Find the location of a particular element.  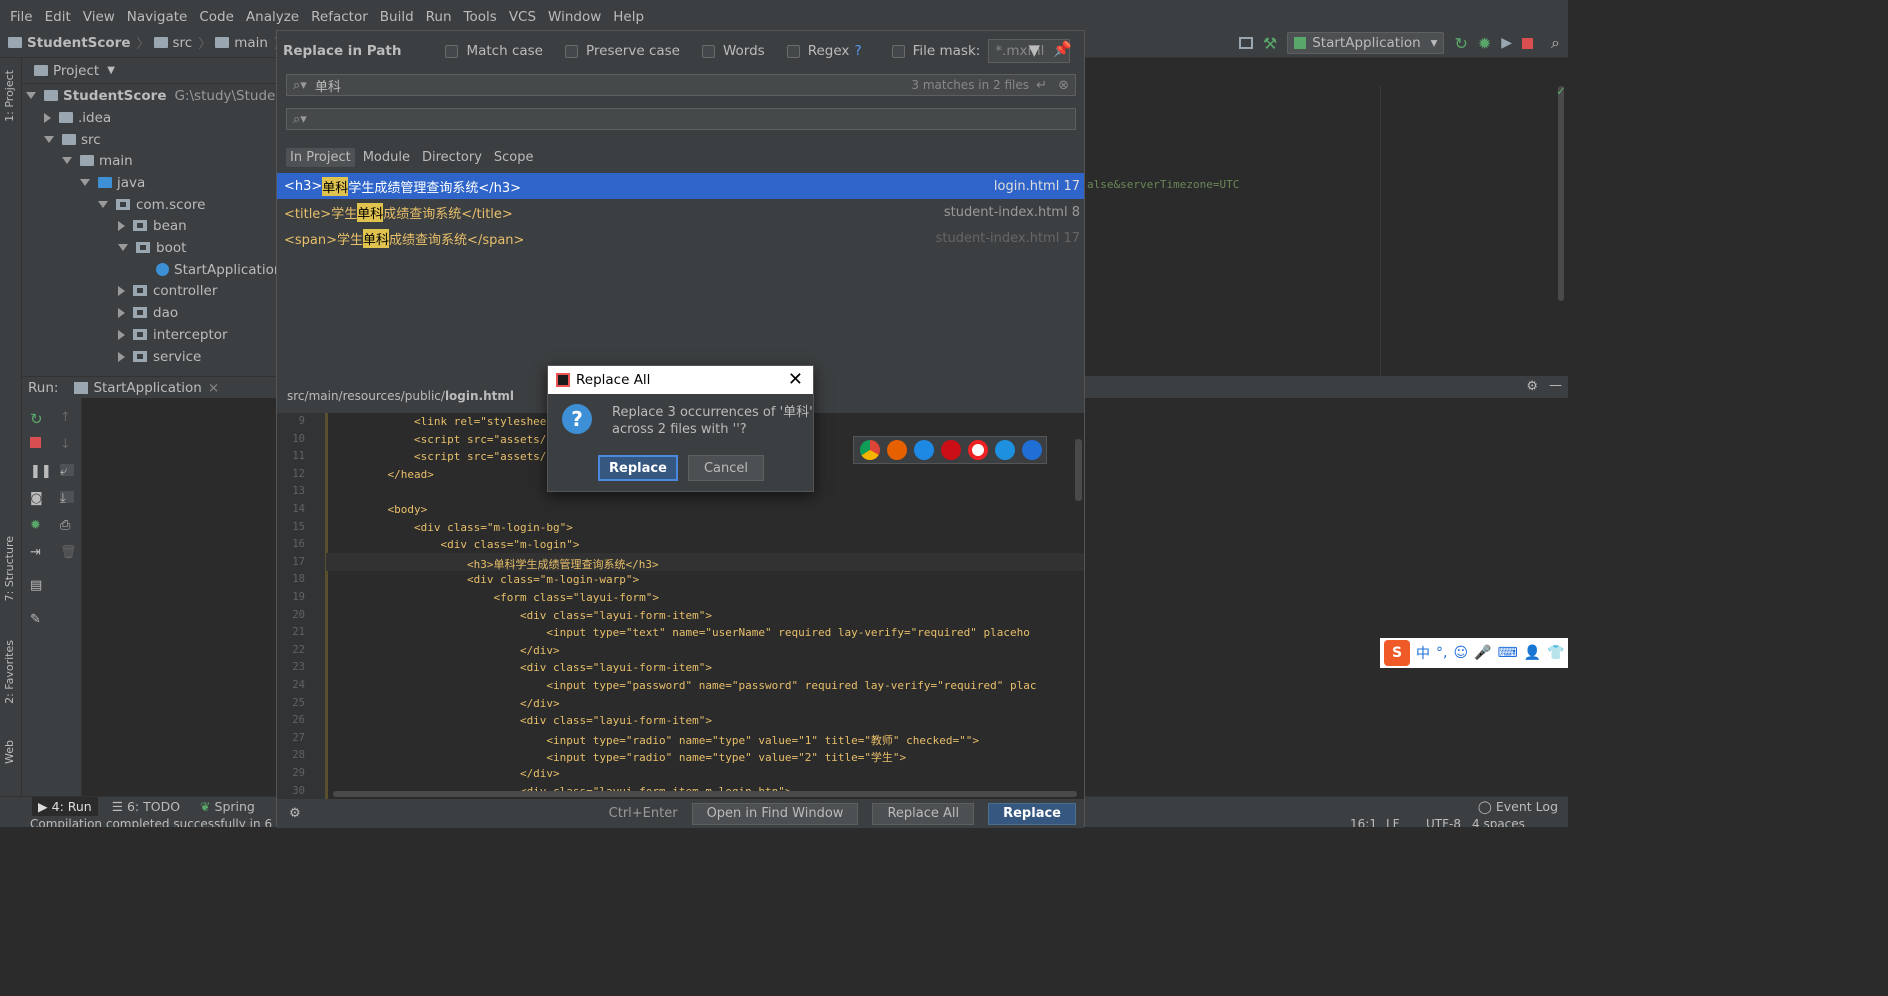

tab-spring: ❦ Spring is located at coordinates (227, 806).